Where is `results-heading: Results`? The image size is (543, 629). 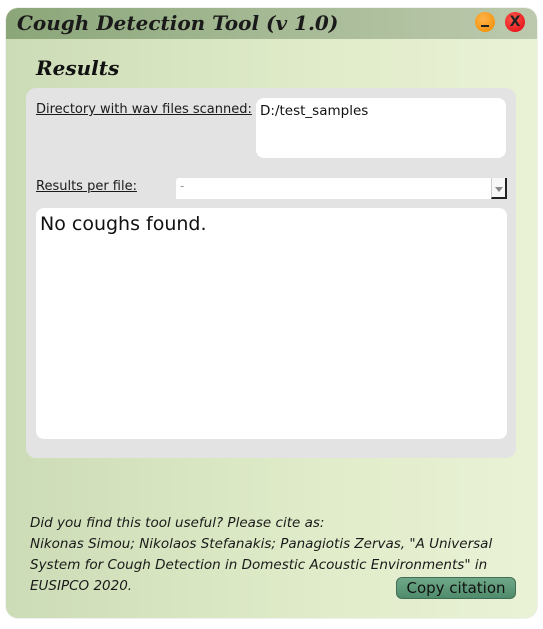
results-heading: Results is located at coordinates (78, 68).